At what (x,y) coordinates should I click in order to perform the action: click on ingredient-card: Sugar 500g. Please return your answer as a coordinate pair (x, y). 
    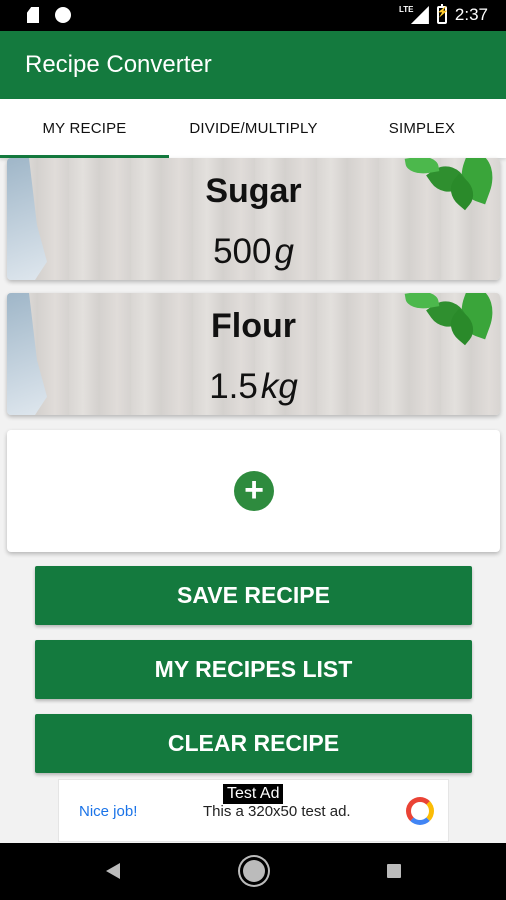
    Looking at the image, I should click on (253, 219).